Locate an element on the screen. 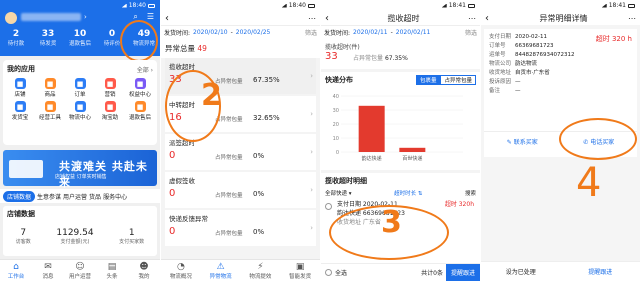 This screenshot has width=640, height=281. card-pct: 0% is located at coordinates (259, 194).